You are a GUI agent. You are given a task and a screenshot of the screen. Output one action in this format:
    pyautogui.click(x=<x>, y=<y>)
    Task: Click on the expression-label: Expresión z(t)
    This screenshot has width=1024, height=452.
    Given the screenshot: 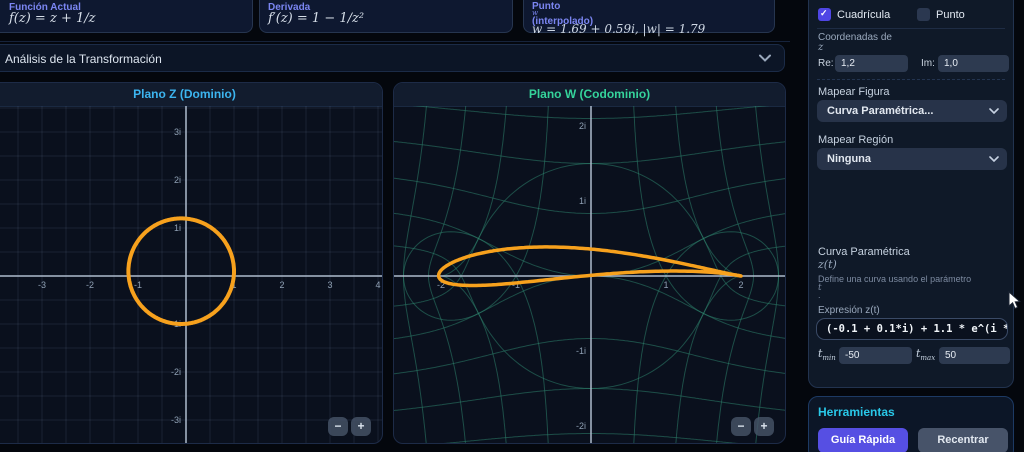 What is the action you would take?
    pyautogui.click(x=849, y=310)
    